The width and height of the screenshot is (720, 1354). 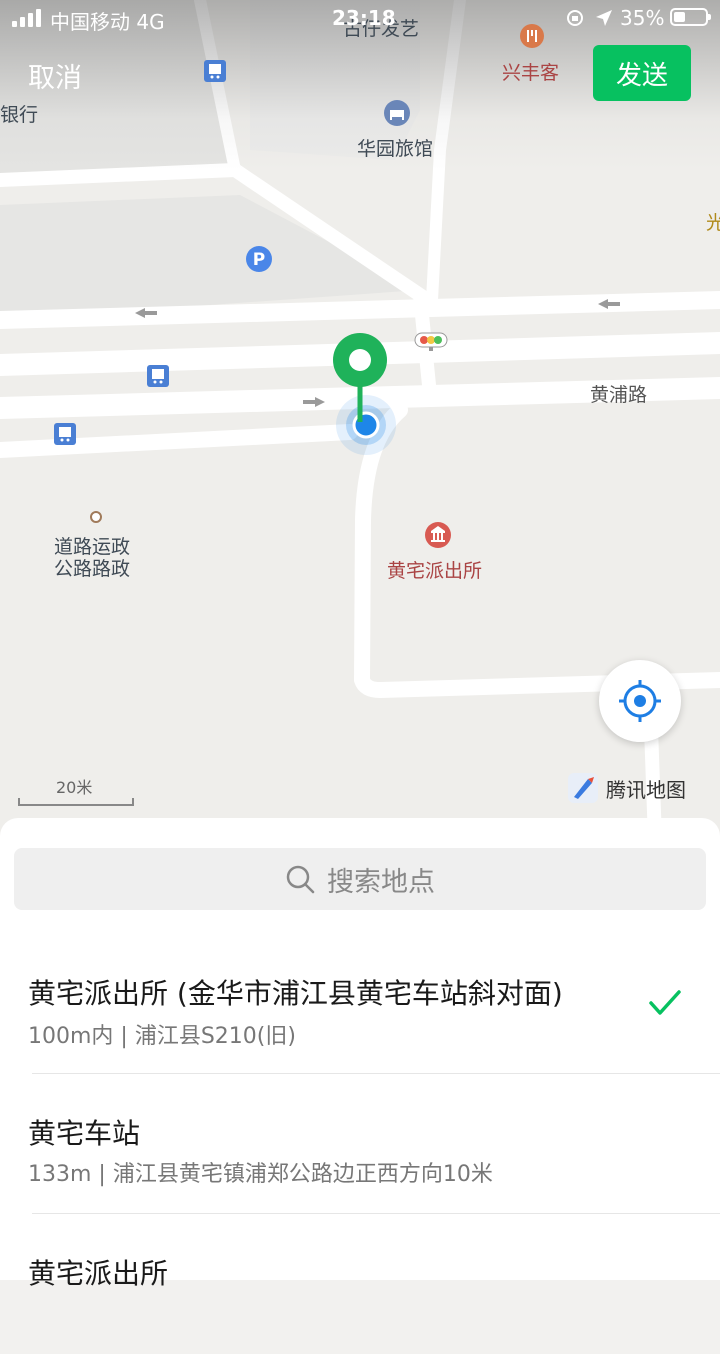 I want to click on location-marker, so click(x=364, y=394).